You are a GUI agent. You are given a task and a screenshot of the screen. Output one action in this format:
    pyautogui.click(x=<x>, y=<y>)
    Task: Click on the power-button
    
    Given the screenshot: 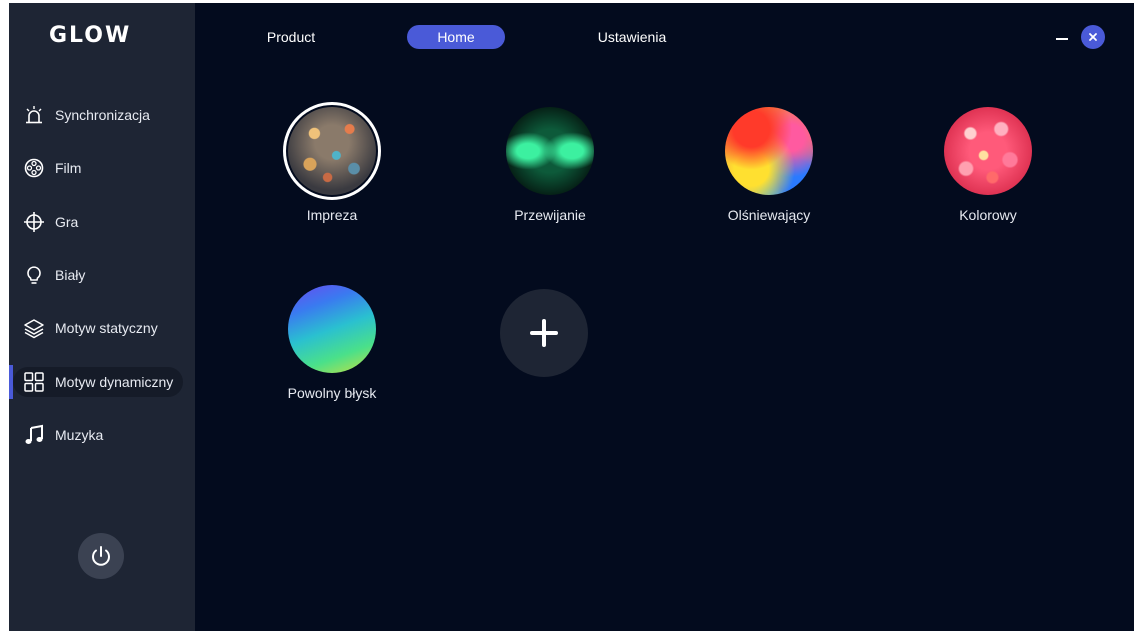 What is the action you would take?
    pyautogui.click(x=101, y=556)
    